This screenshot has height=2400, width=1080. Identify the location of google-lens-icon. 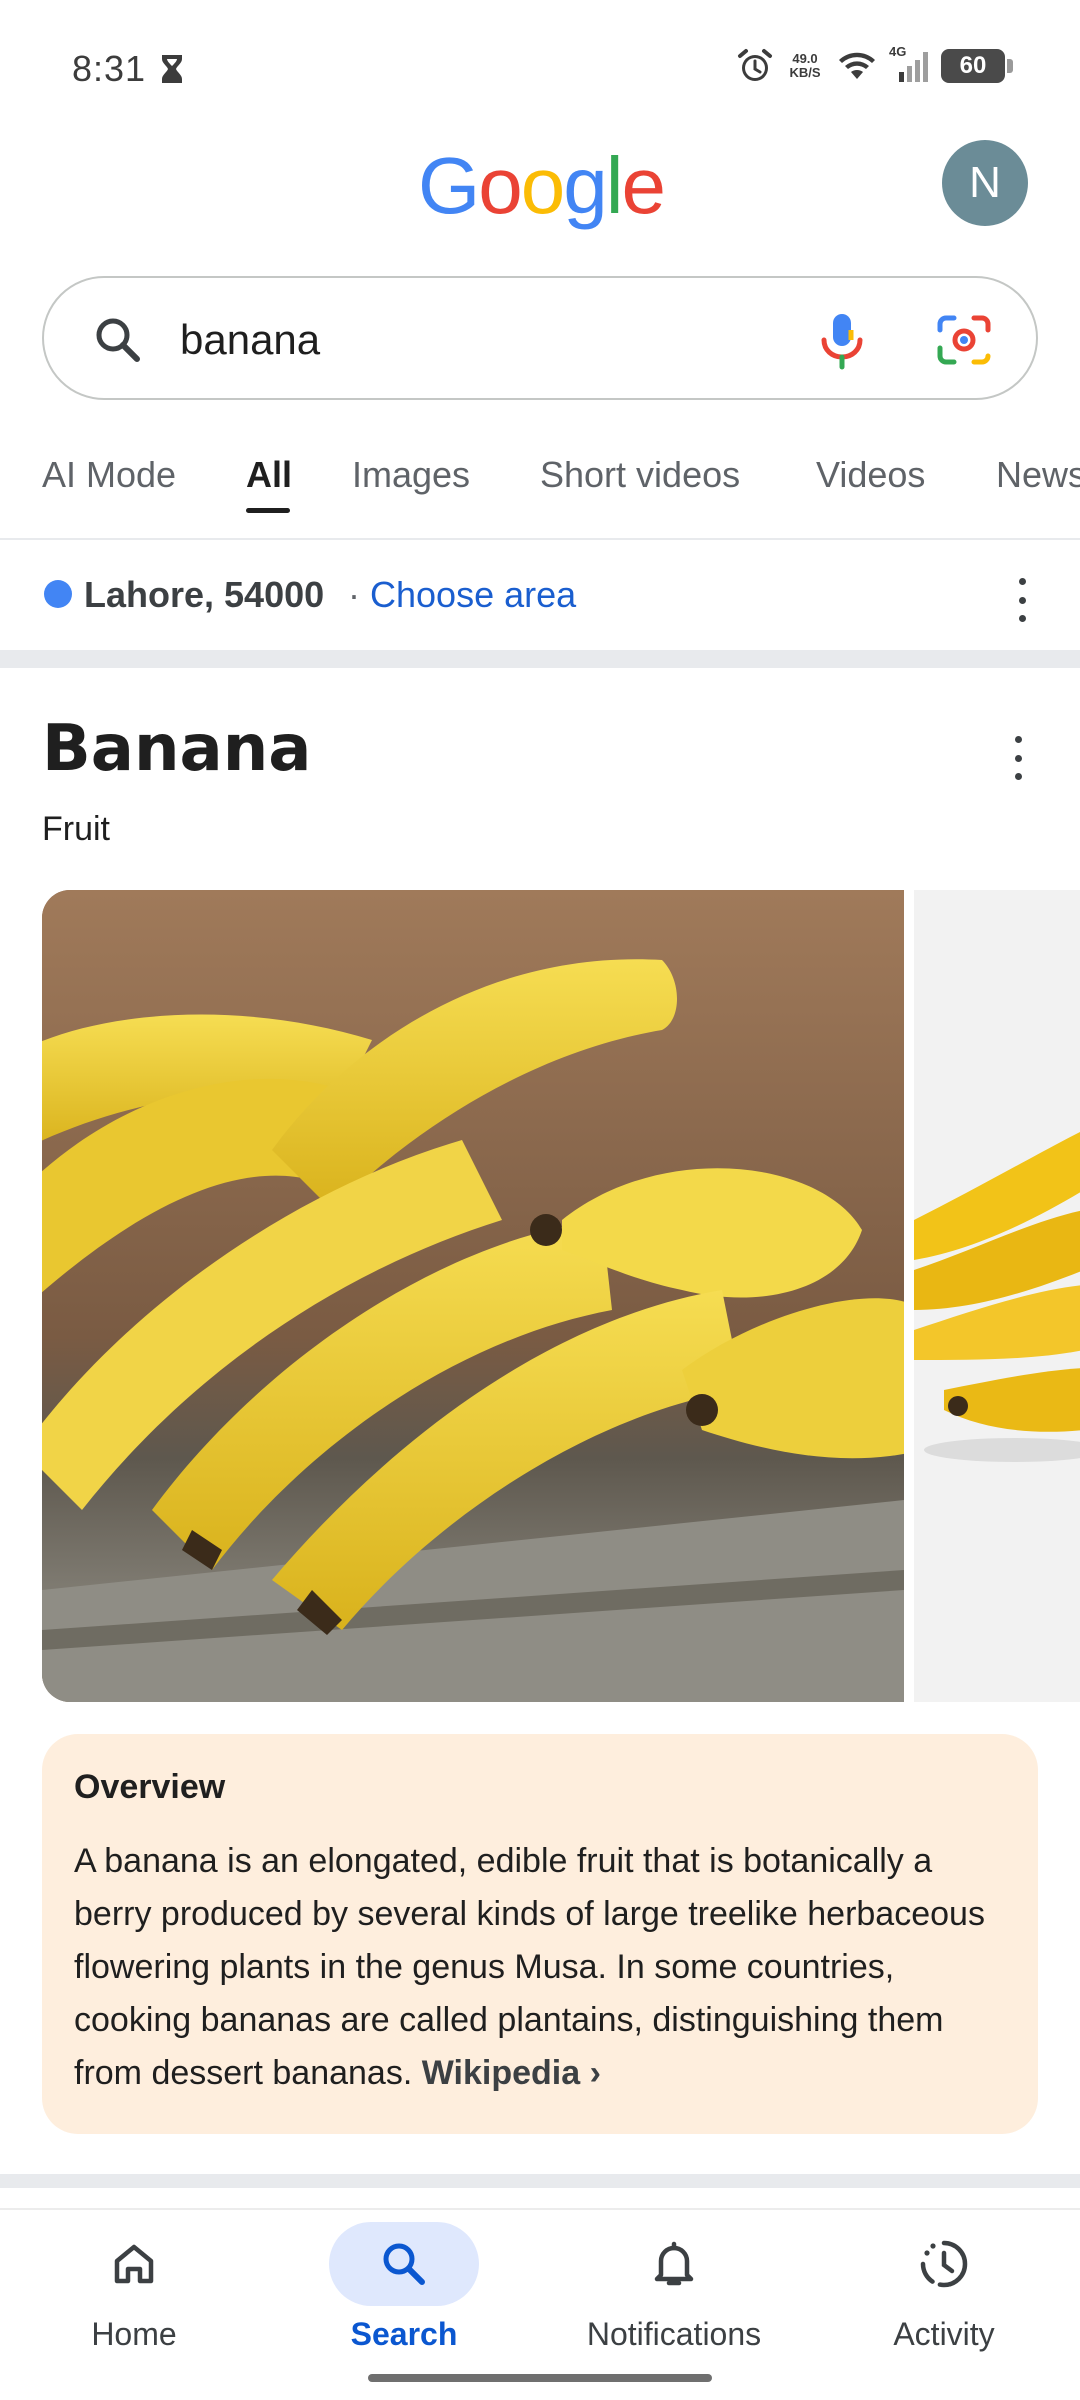
(964, 340).